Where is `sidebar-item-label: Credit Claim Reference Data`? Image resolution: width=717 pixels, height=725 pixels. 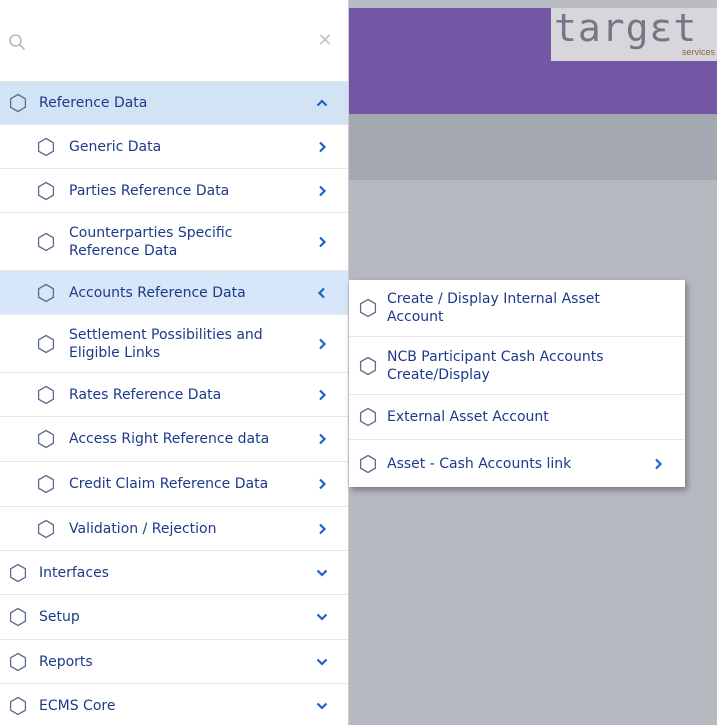
sidebar-item-label: Credit Claim Reference Data is located at coordinates (169, 484).